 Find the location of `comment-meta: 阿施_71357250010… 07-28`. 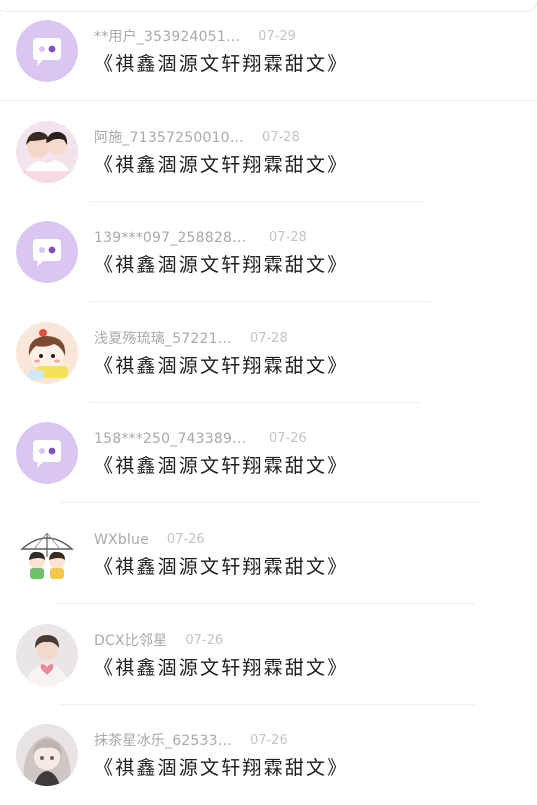

comment-meta: 阿施_71357250010… 07-28 is located at coordinates (197, 138).